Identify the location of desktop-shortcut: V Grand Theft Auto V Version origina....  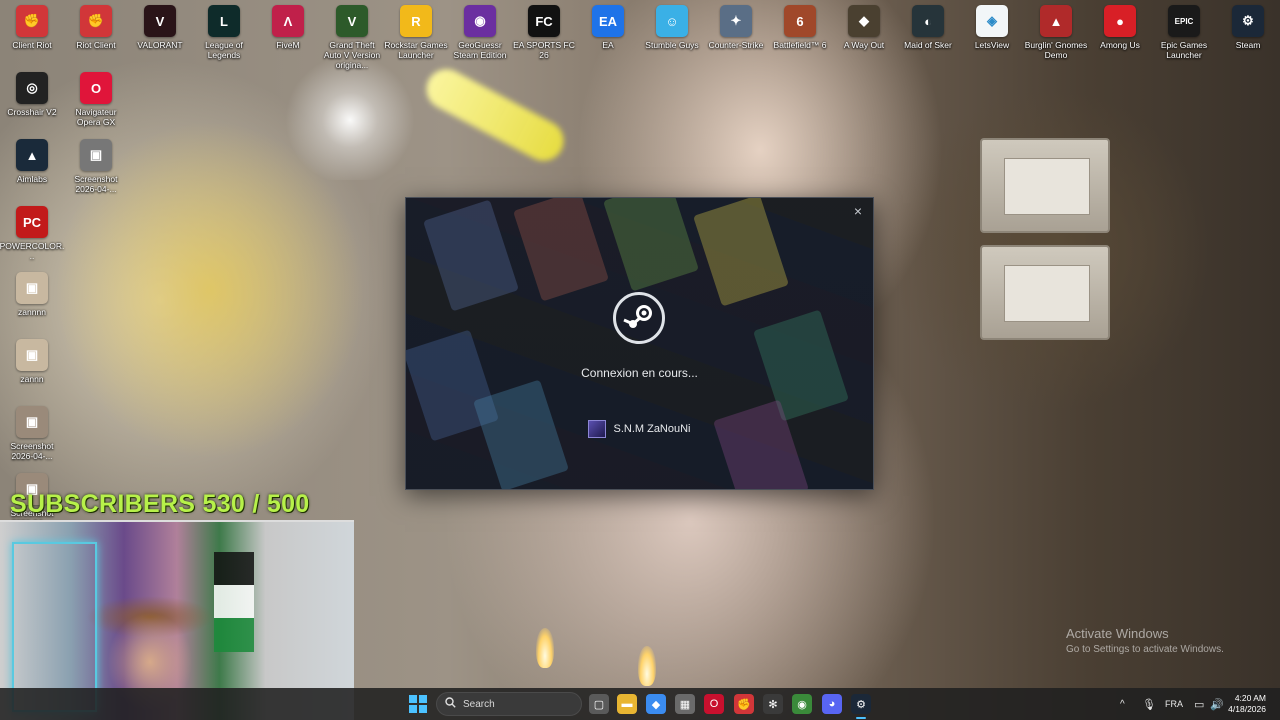
(352, 37).